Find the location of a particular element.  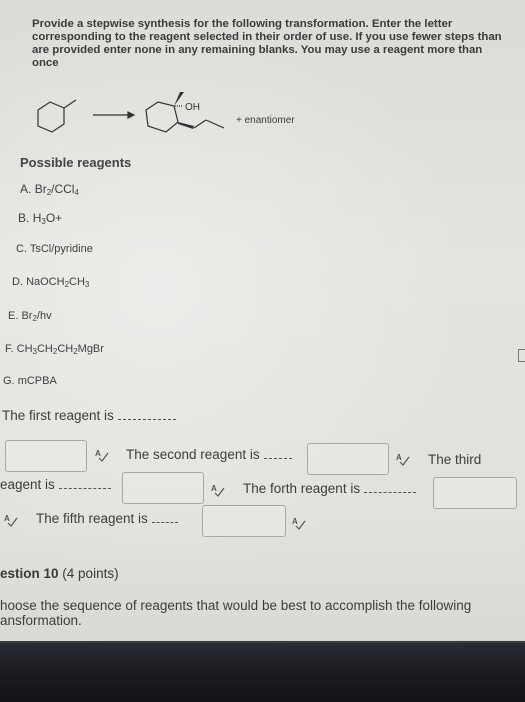

fourth-reagent-prompt: The forth reagent is is located at coordinates (330, 488).